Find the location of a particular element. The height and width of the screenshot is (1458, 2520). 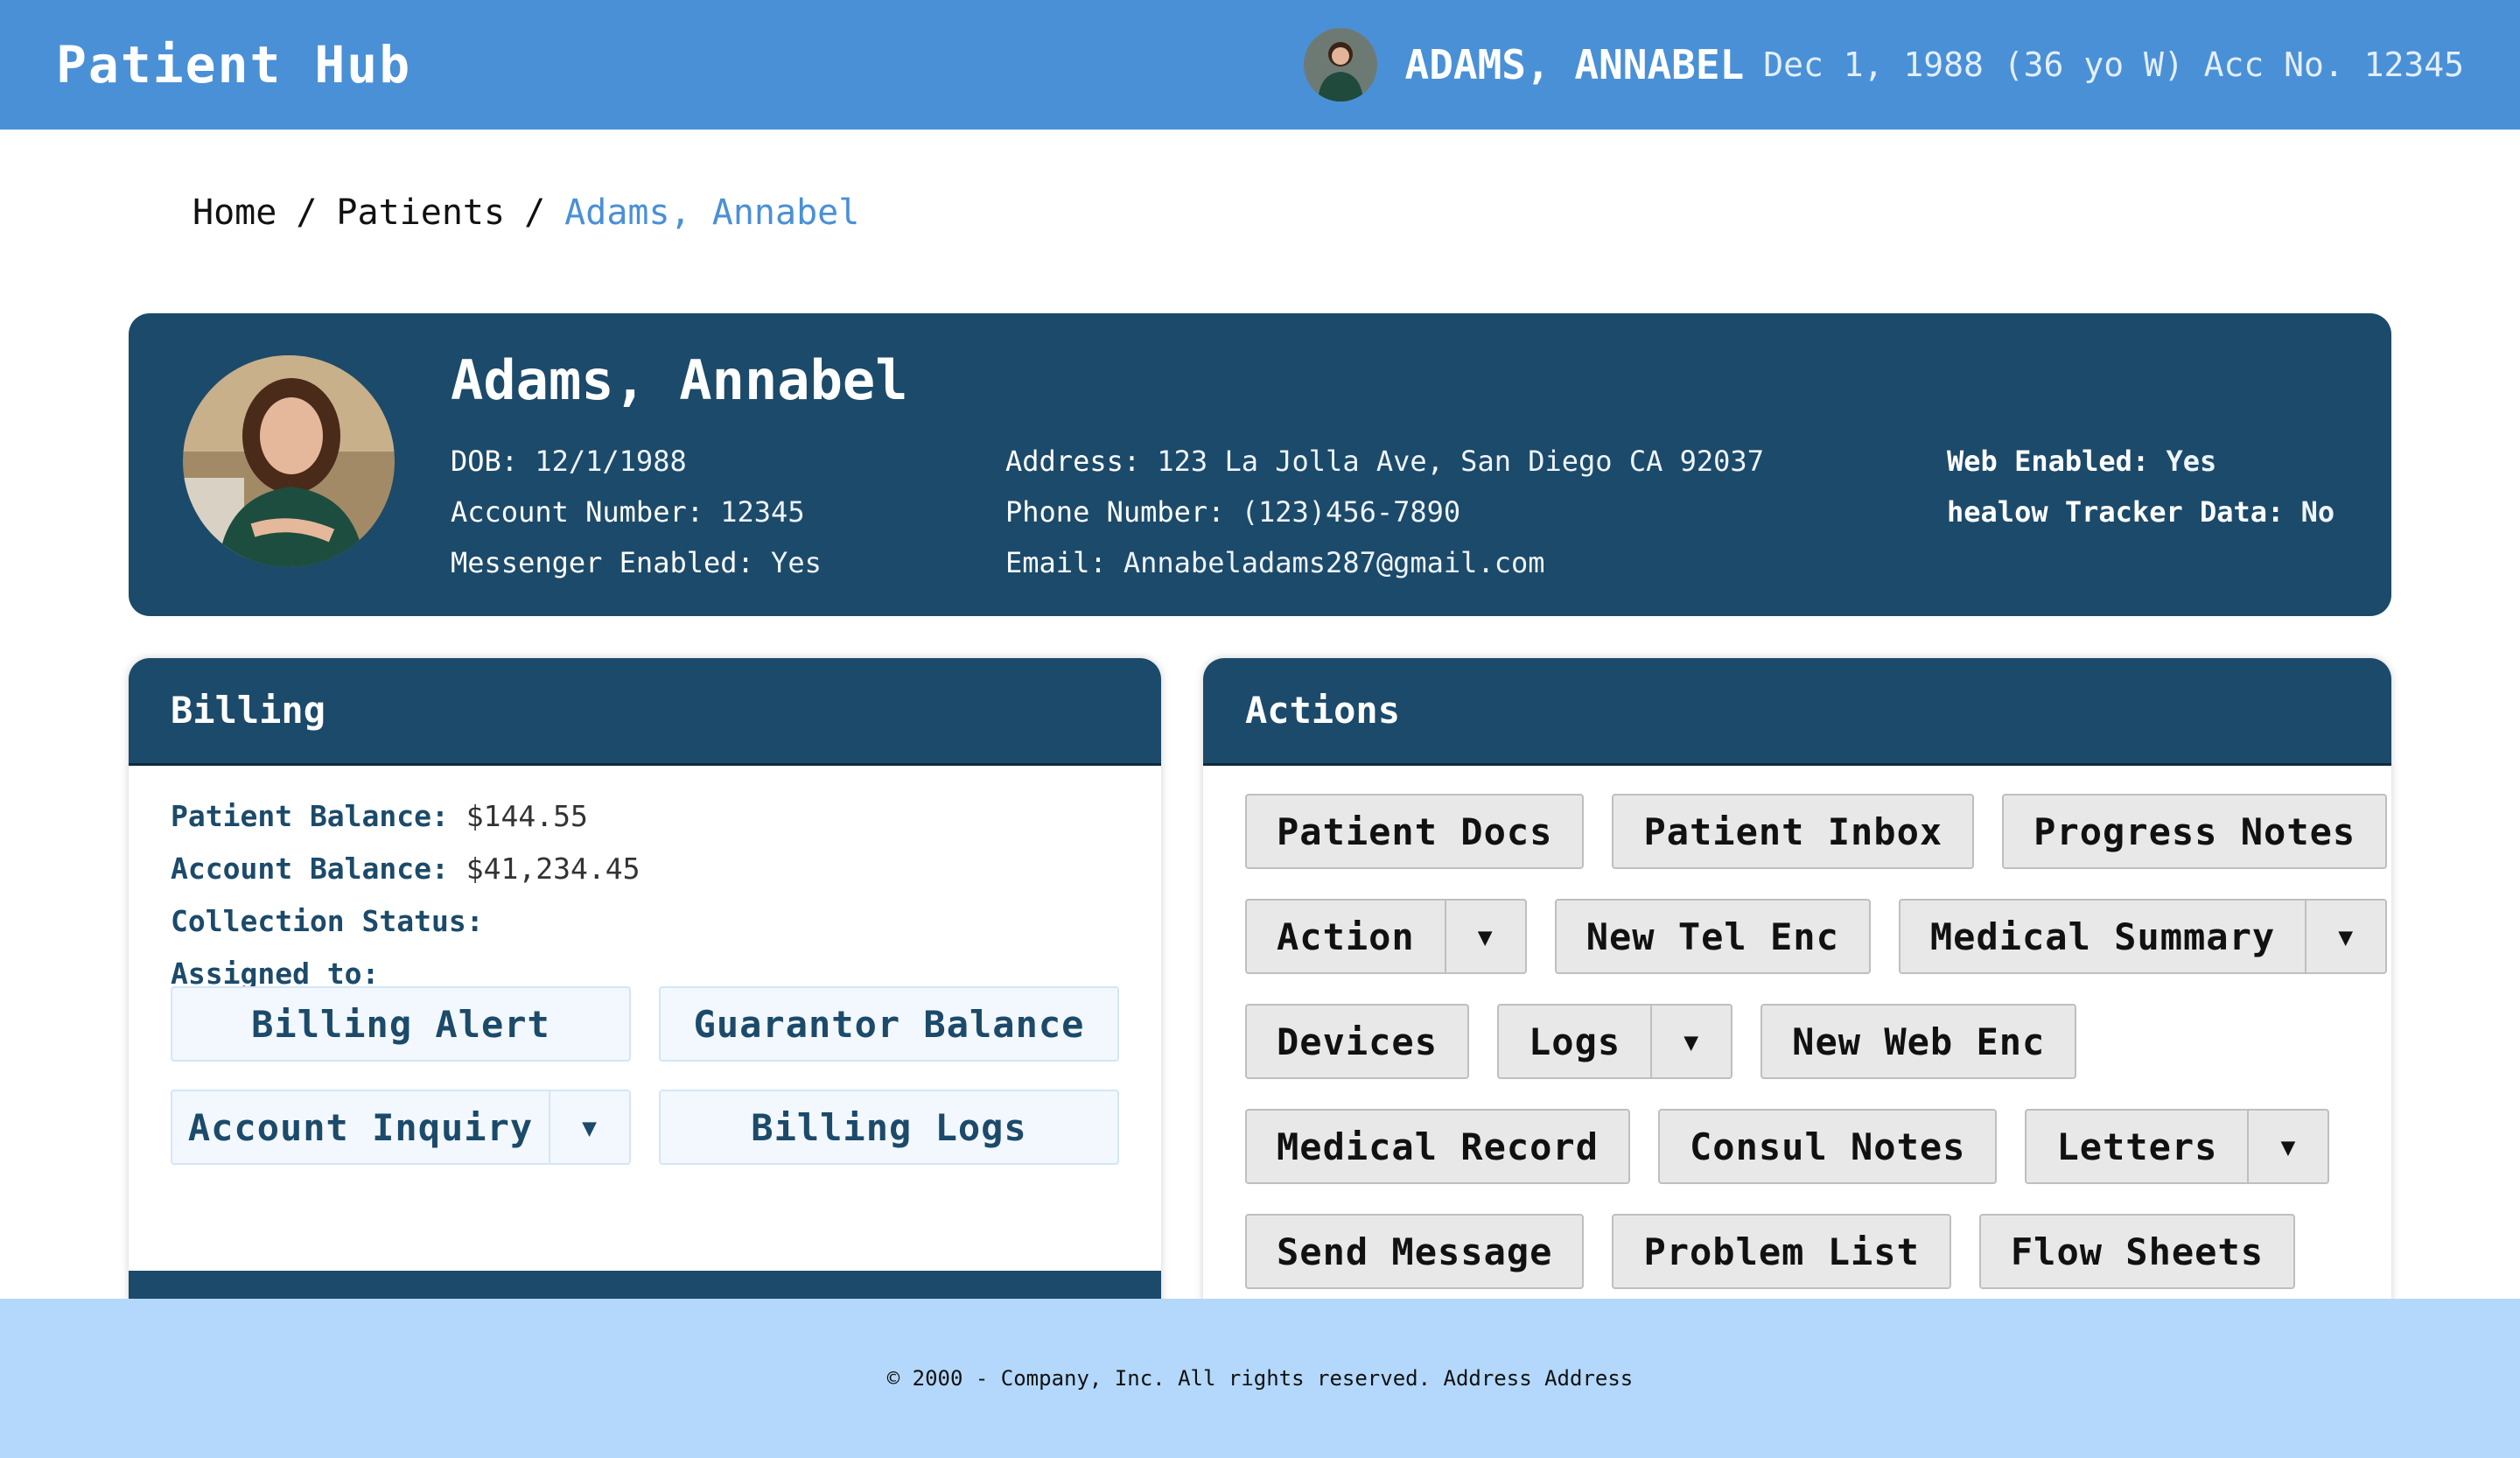

patient-dob: DOB: 12/1/1988 is located at coordinates (636, 461).